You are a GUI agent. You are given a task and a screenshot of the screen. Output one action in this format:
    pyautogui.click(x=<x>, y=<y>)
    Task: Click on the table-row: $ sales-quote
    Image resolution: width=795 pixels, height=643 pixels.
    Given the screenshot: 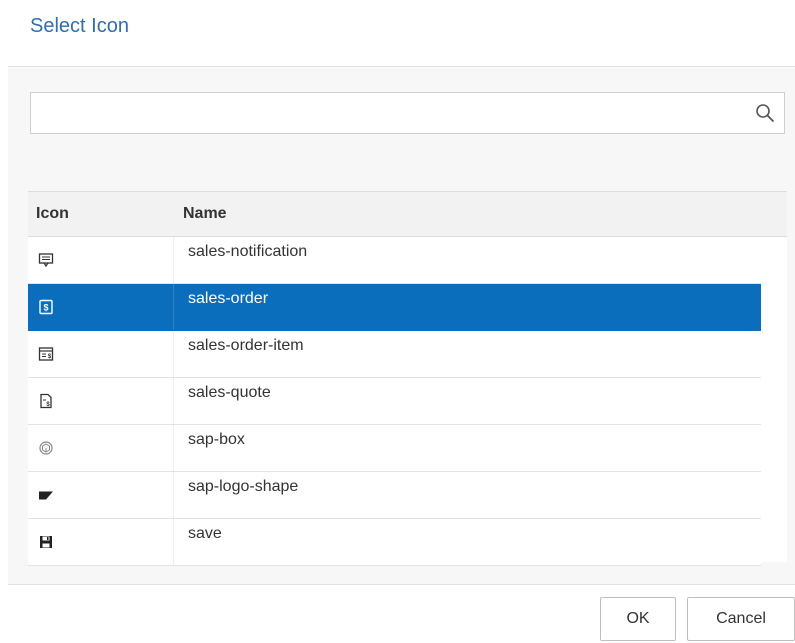 What is the action you would take?
    pyautogui.click(x=394, y=401)
    